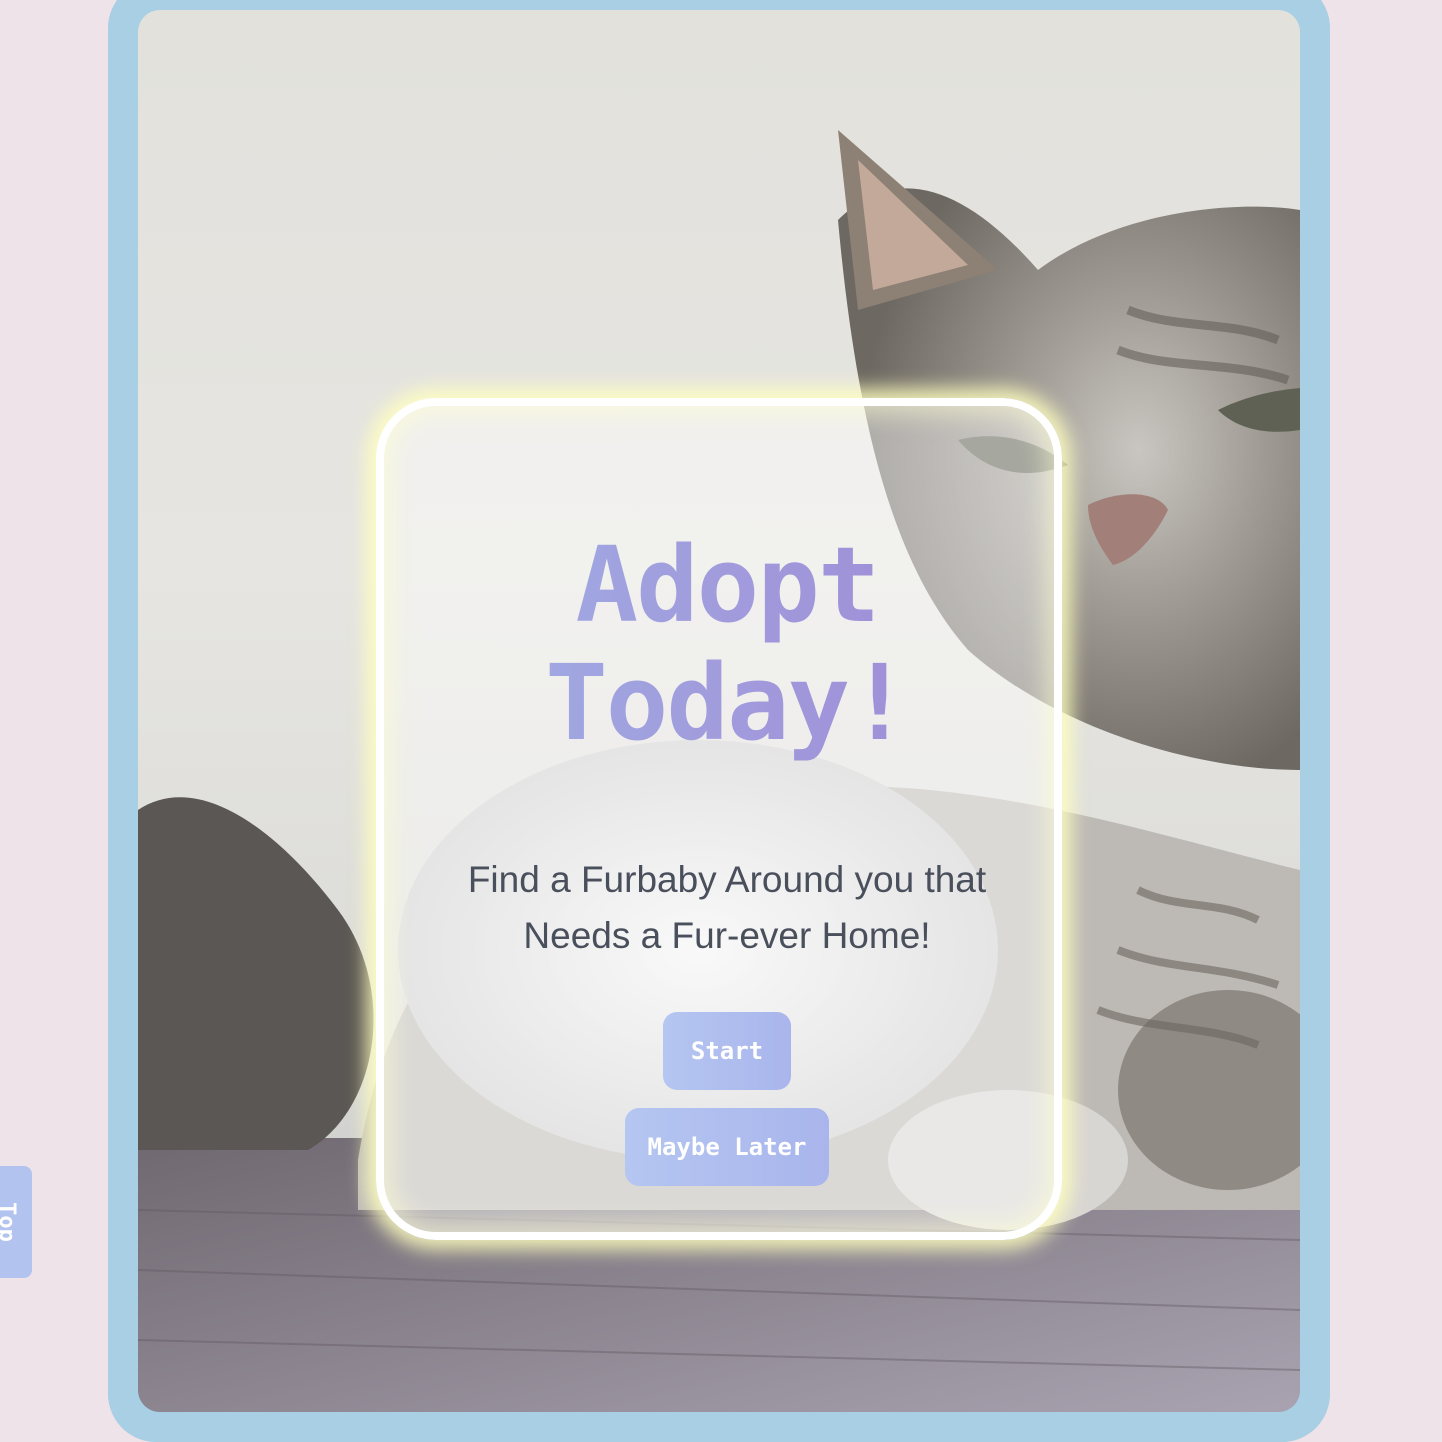 The image size is (1442, 1442). What do you see at coordinates (727, 703) in the screenshot?
I see `headline-line-2: Today!` at bounding box center [727, 703].